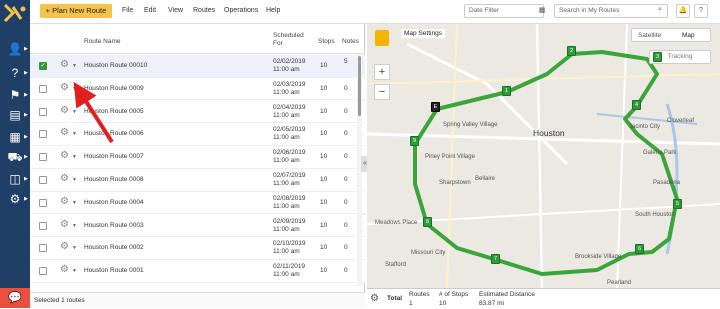 The image size is (720, 309). What do you see at coordinates (150, 10) in the screenshot?
I see `menu-edit: Edit` at bounding box center [150, 10].